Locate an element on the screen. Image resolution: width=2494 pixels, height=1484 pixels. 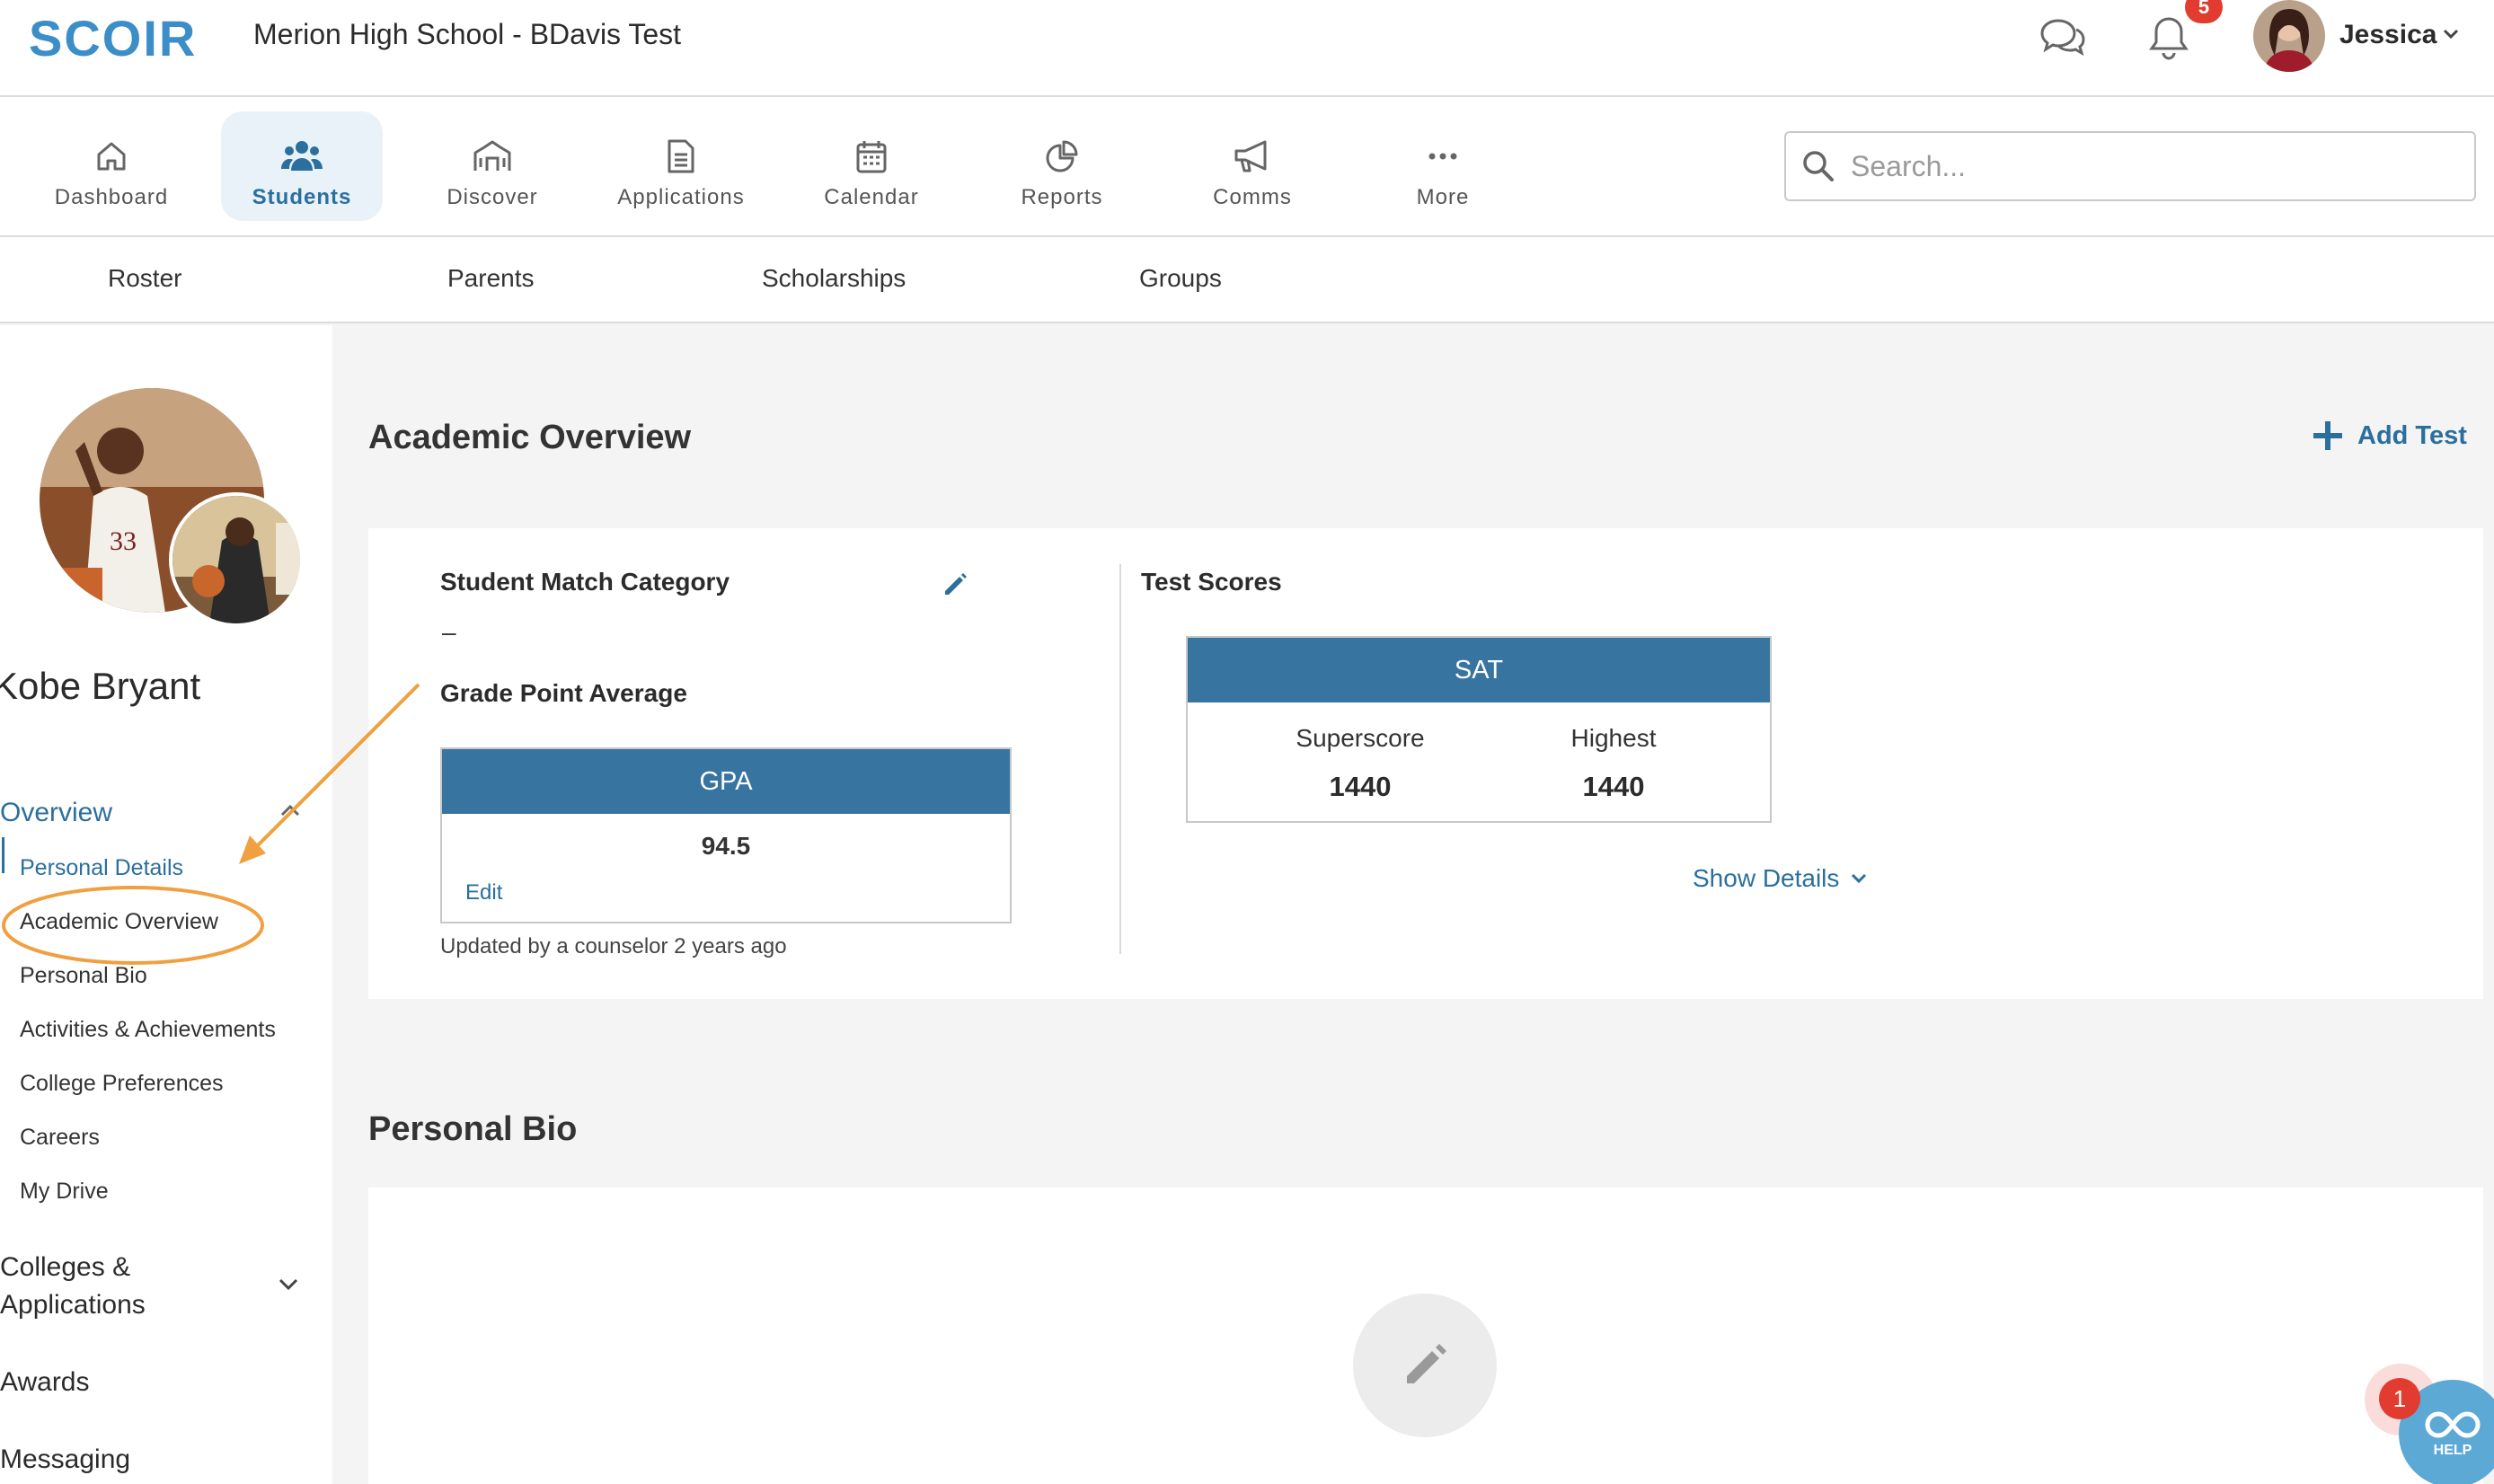
notification-badge: 5 is located at coordinates (2204, 11).